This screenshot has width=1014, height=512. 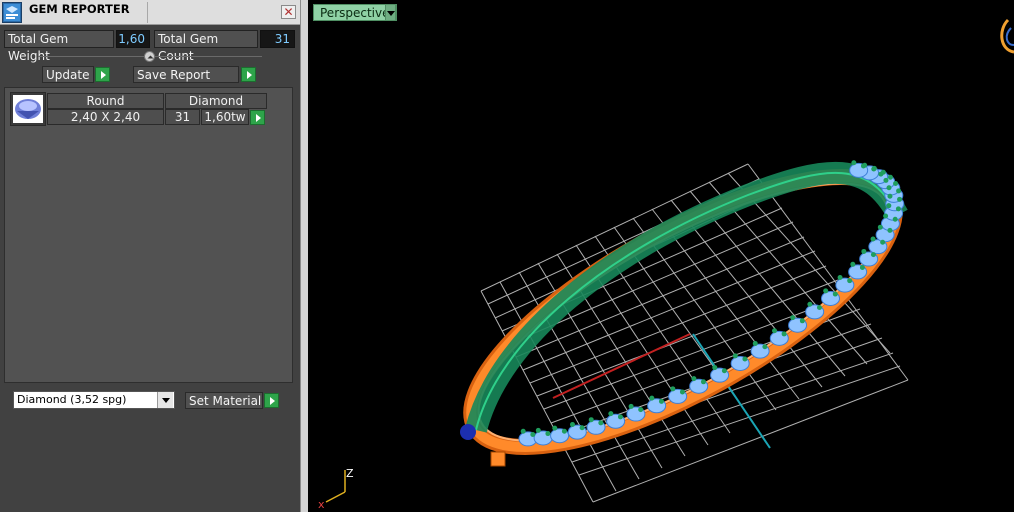 What do you see at coordinates (206, 46) in the screenshot?
I see `total-gem-count-label: Total Gem Count` at bounding box center [206, 46].